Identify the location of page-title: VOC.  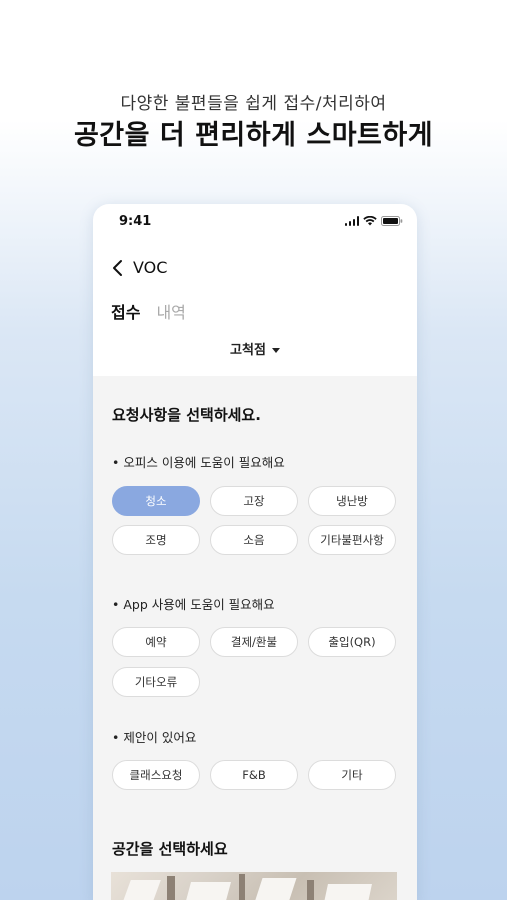
(150, 267).